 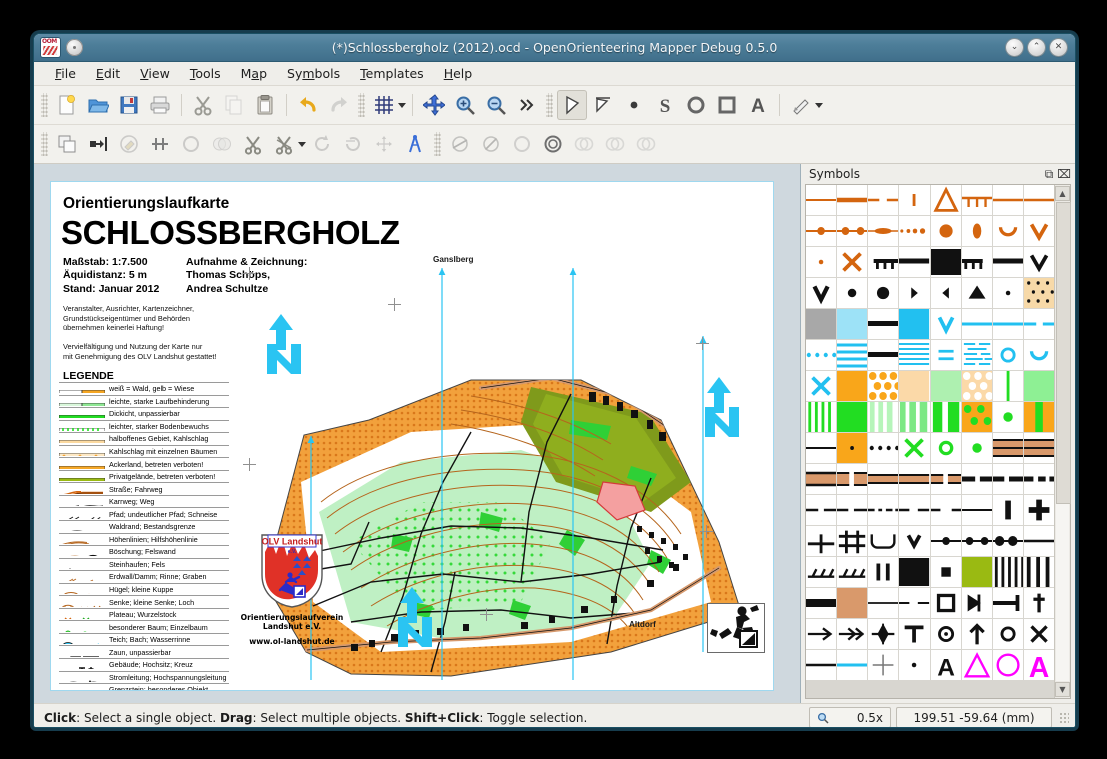 I want to click on print-button, so click(x=160, y=105).